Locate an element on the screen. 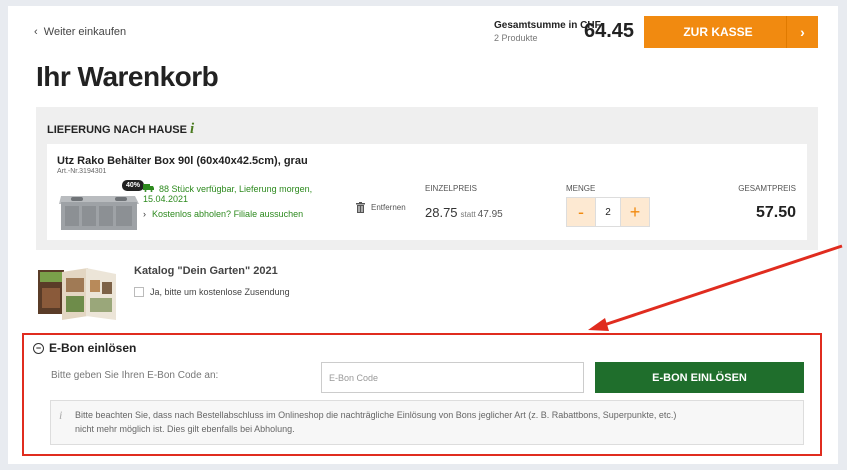 The width and height of the screenshot is (847, 470). statt-label: statt is located at coordinates (468, 214).